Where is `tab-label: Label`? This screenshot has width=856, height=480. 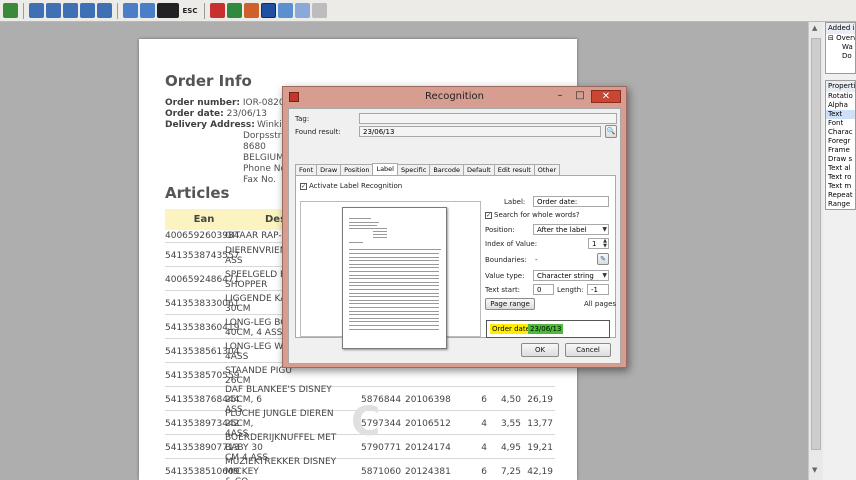
tab-label: Label is located at coordinates (385, 169).